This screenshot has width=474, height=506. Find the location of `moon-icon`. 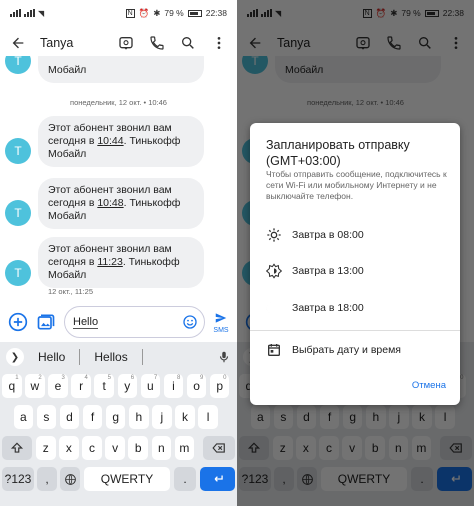

moon-icon is located at coordinates (274, 308).